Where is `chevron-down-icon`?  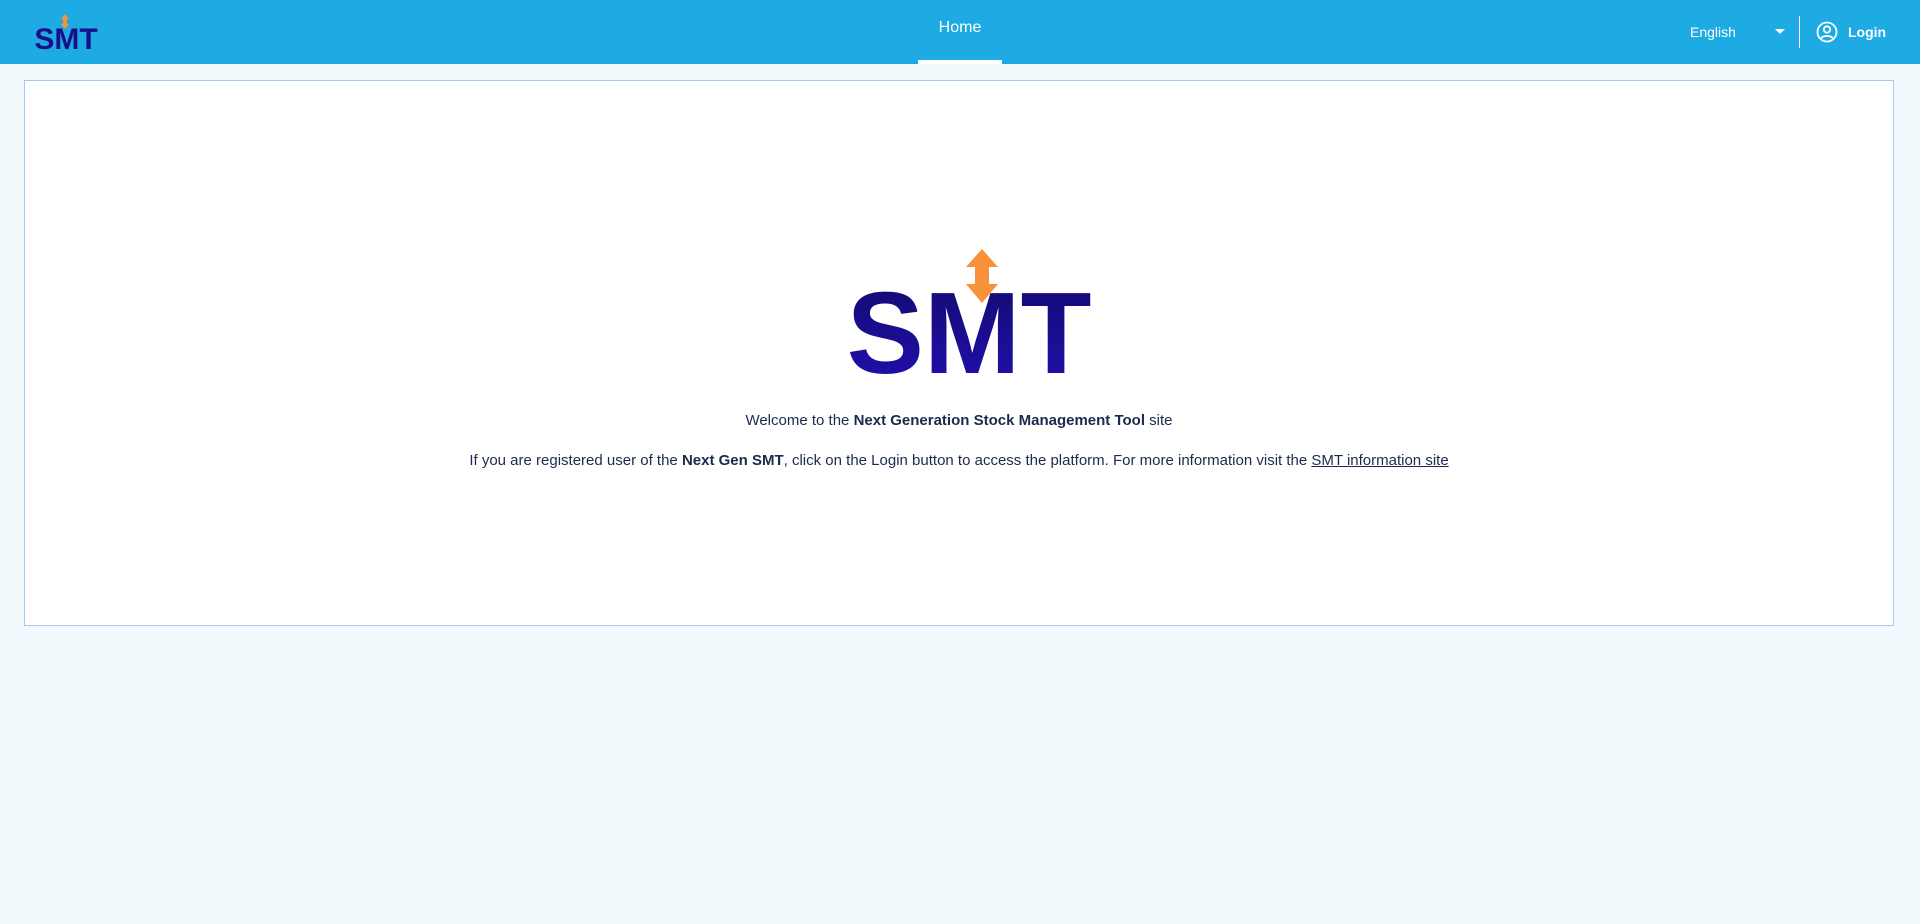 chevron-down-icon is located at coordinates (1780, 31).